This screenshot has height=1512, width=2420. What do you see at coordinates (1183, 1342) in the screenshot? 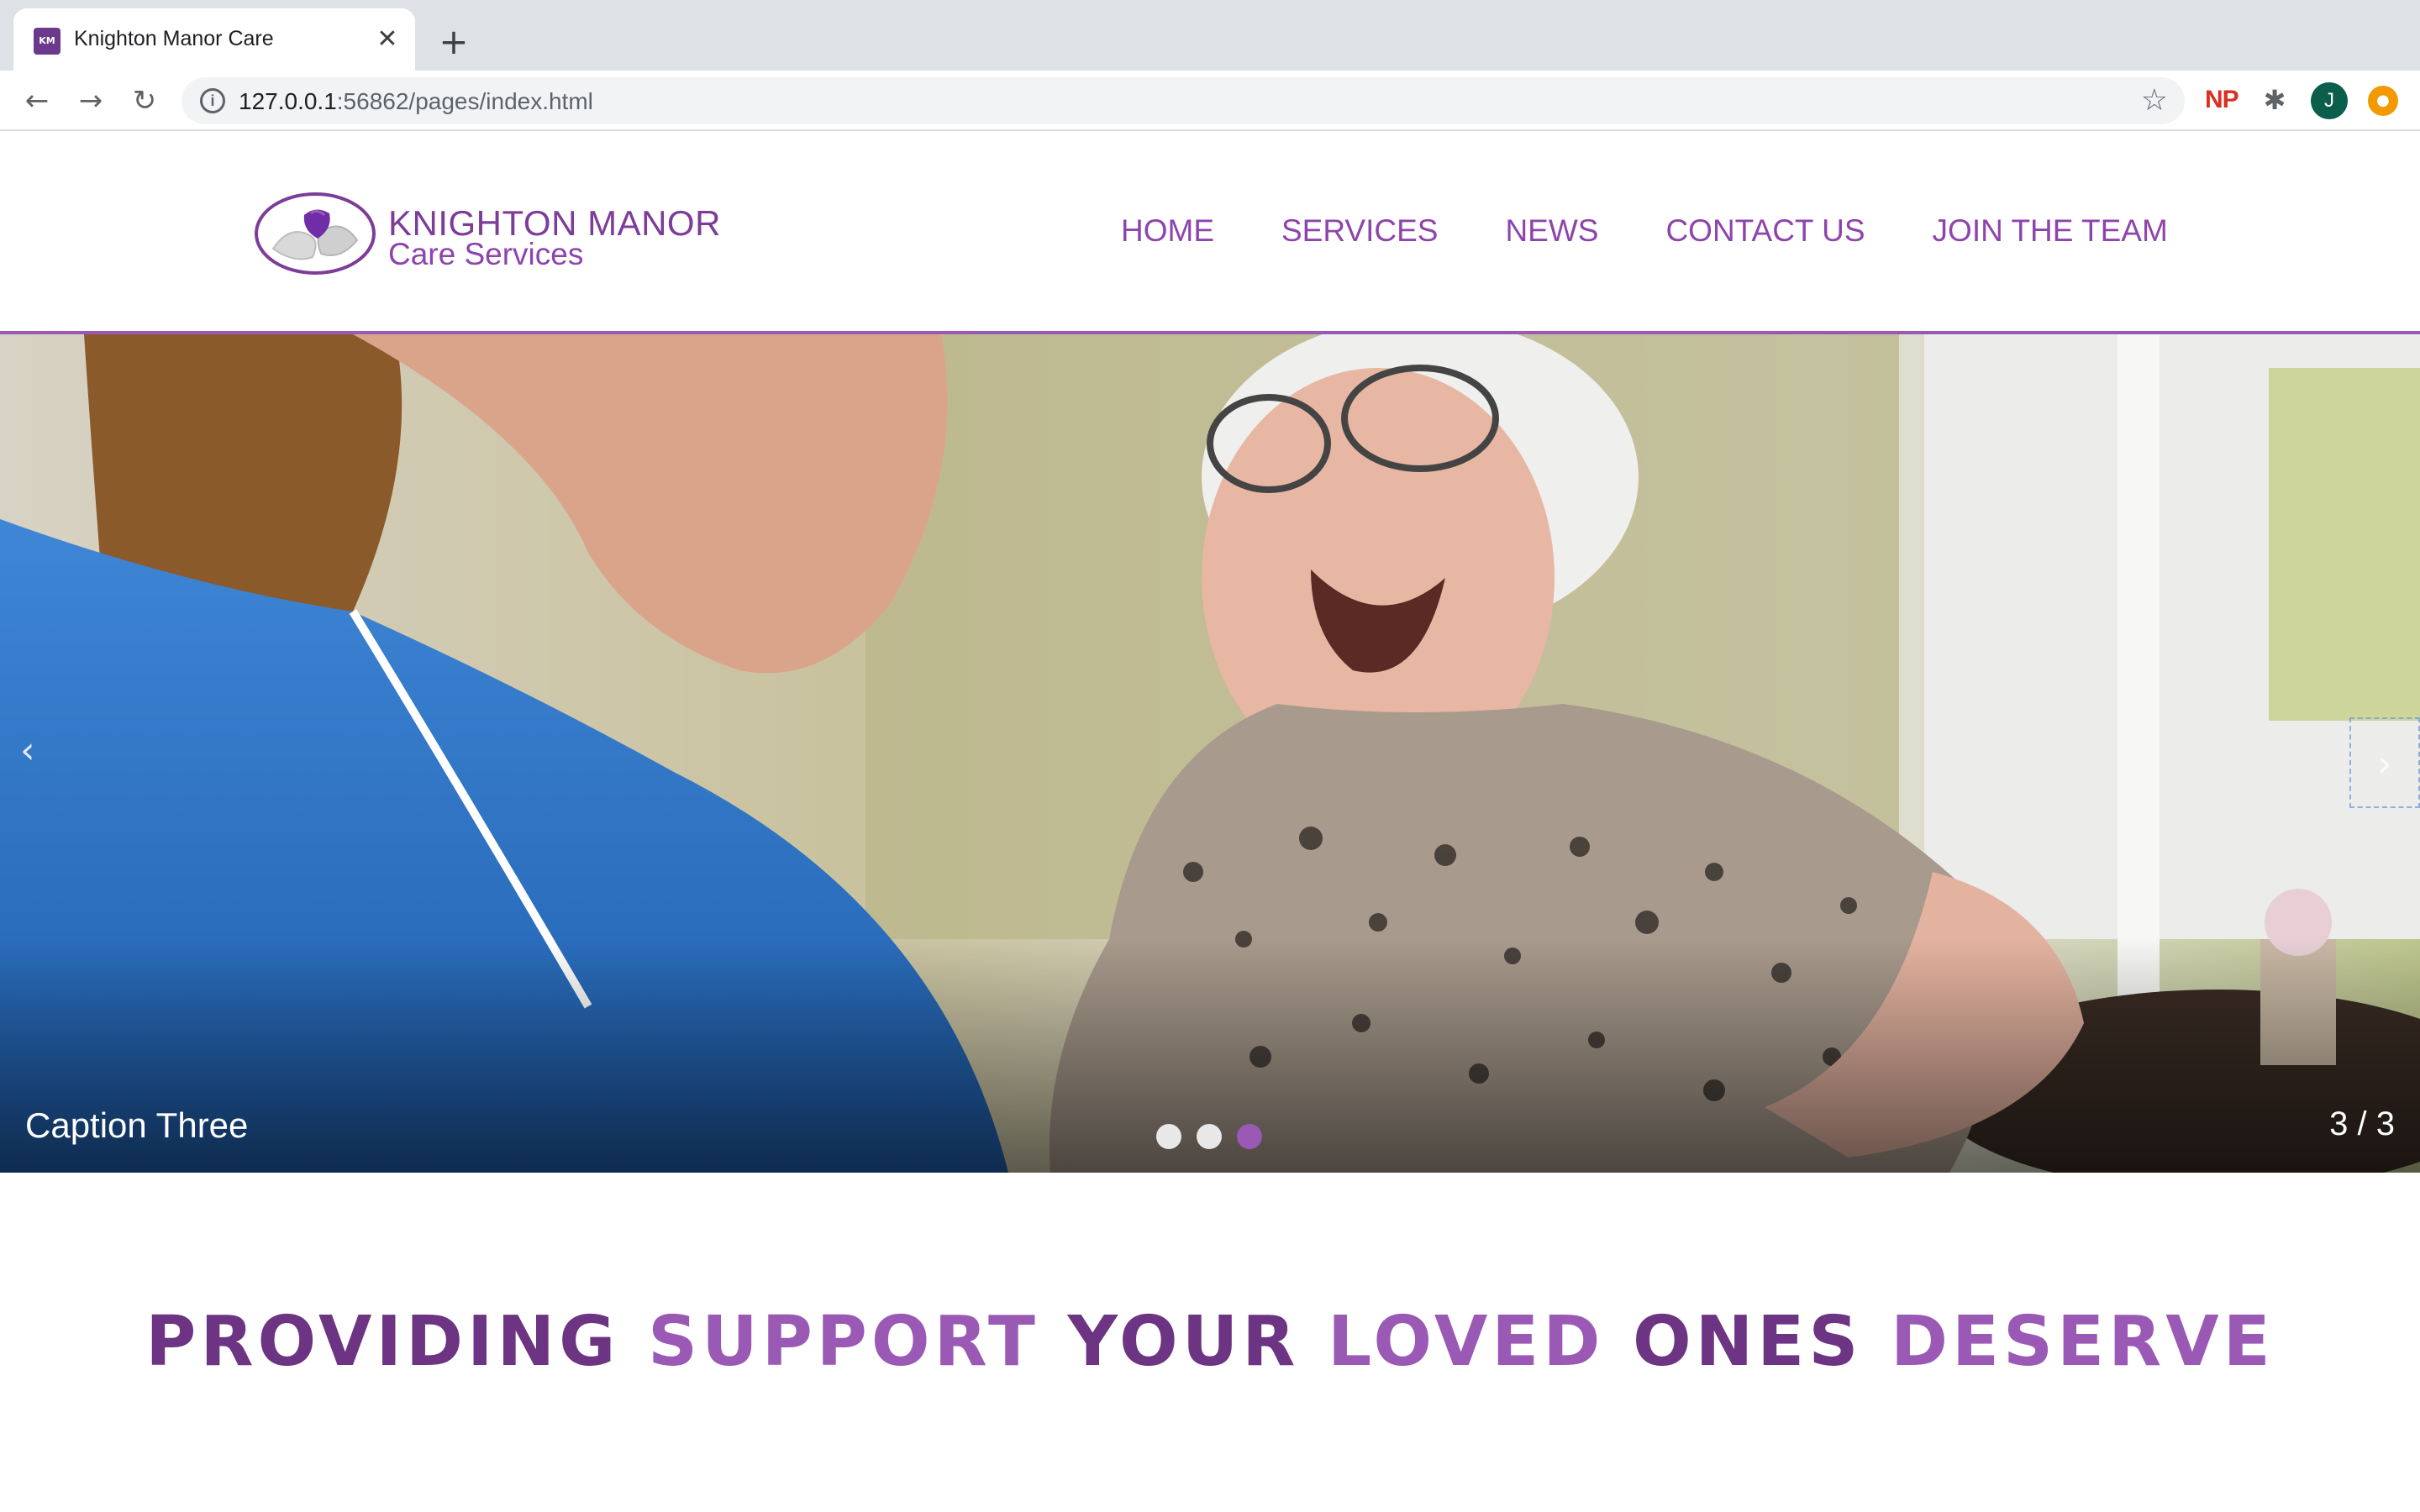
I see `headline-word: YOUR` at bounding box center [1183, 1342].